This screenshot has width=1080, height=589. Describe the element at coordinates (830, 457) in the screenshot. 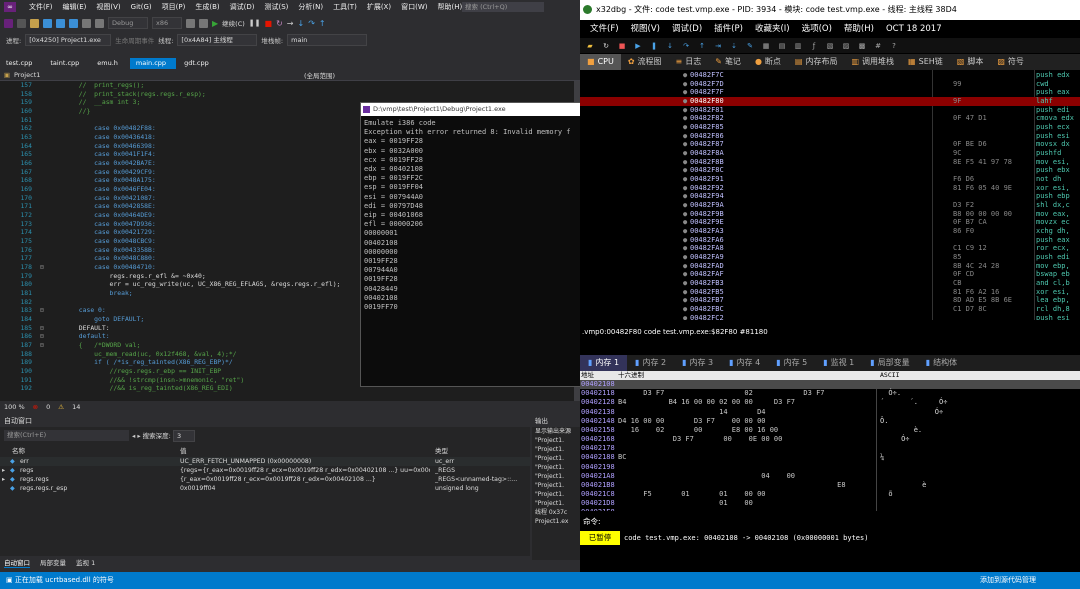

I see `dump-row: 00402188 BC ¼` at that location.